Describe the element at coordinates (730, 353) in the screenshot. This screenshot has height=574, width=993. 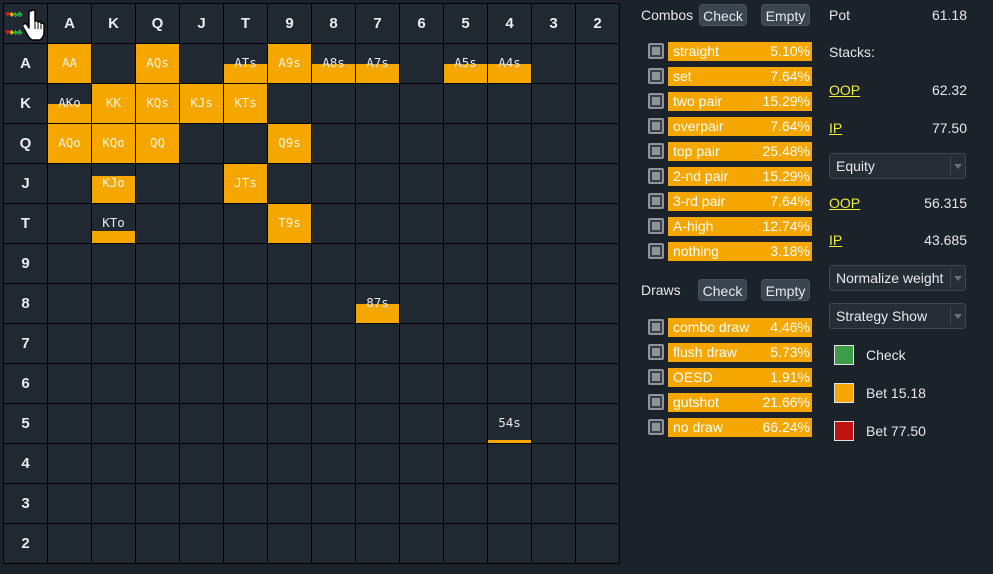
I see `draws-filter-row: flush draw 5.73%` at that location.